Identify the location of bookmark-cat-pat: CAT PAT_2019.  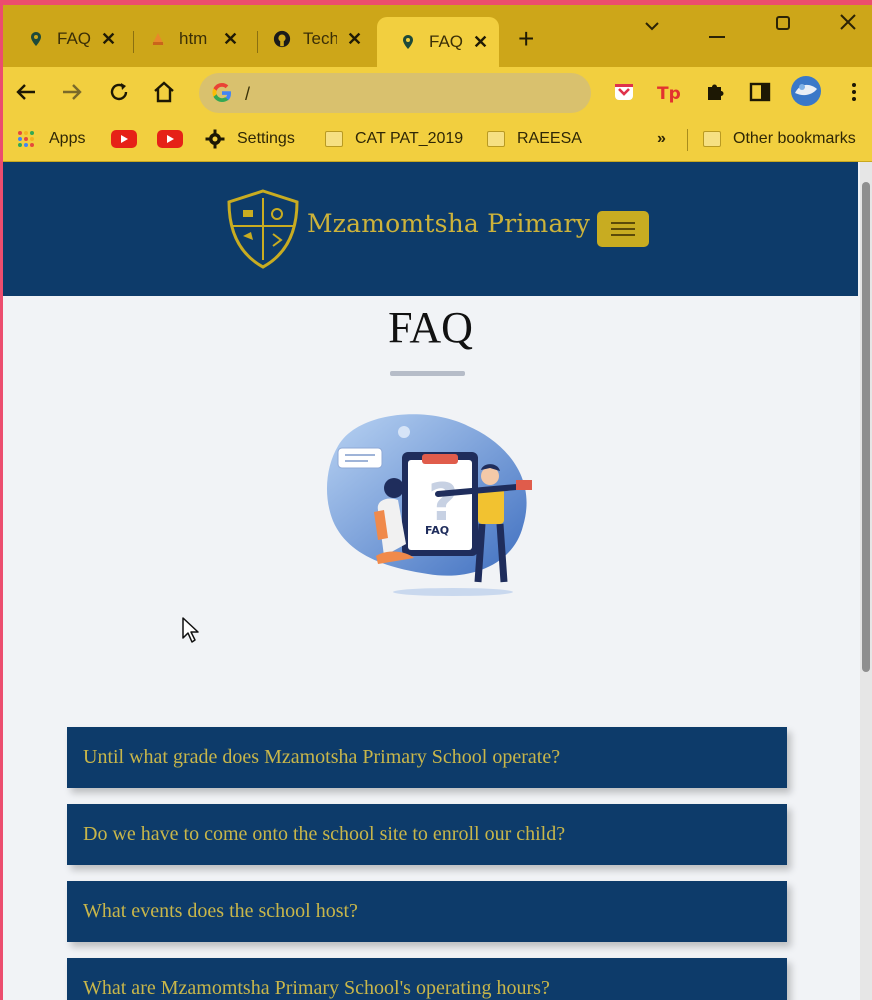
(394, 139).